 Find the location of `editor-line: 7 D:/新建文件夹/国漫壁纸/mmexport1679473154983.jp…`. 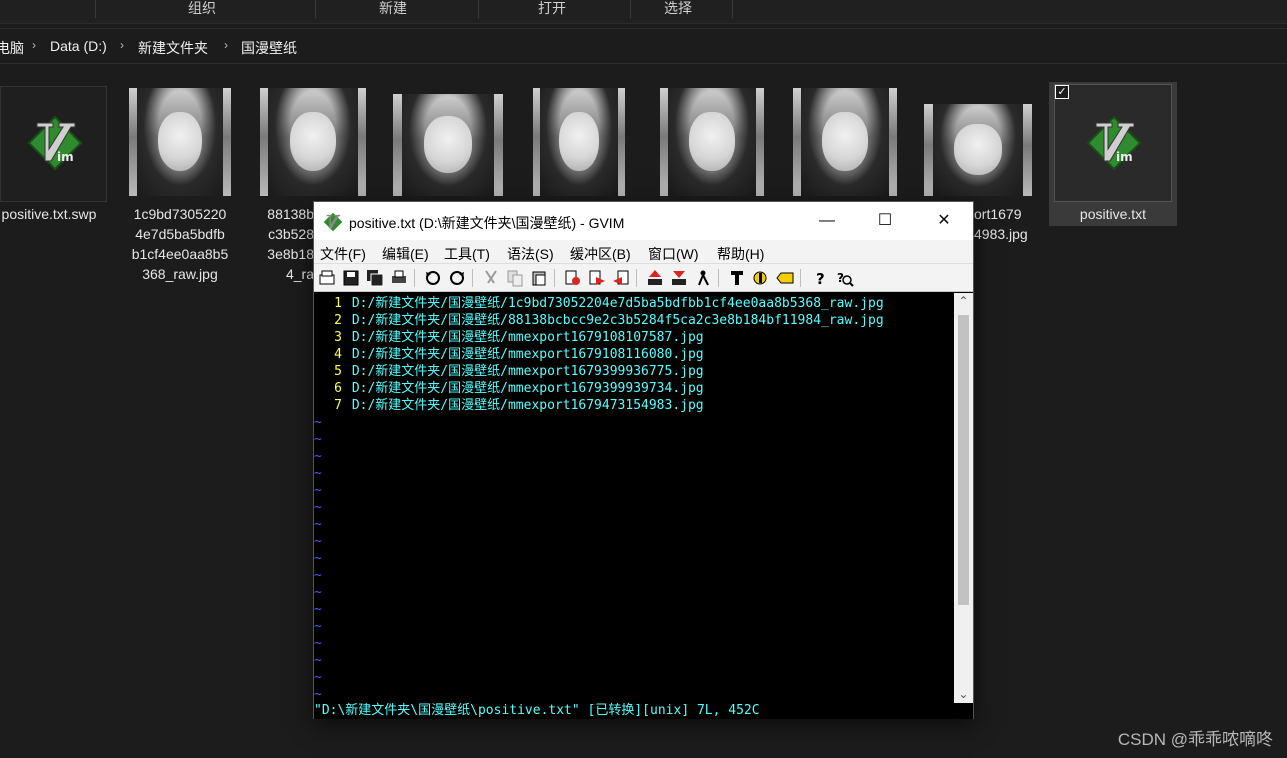

editor-line: 7 D:/新建文件夹/国漫壁纸/mmexport1679473154983.jp… is located at coordinates (509, 405).